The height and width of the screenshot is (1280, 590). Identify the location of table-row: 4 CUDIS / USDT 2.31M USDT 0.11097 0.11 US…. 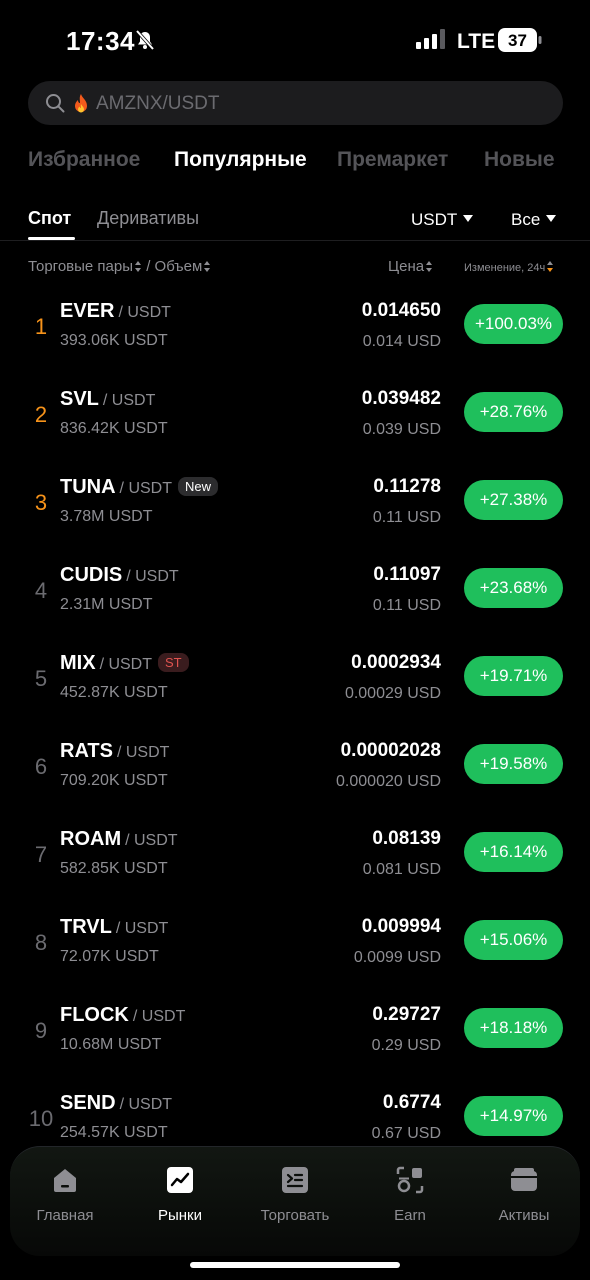
(295, 590).